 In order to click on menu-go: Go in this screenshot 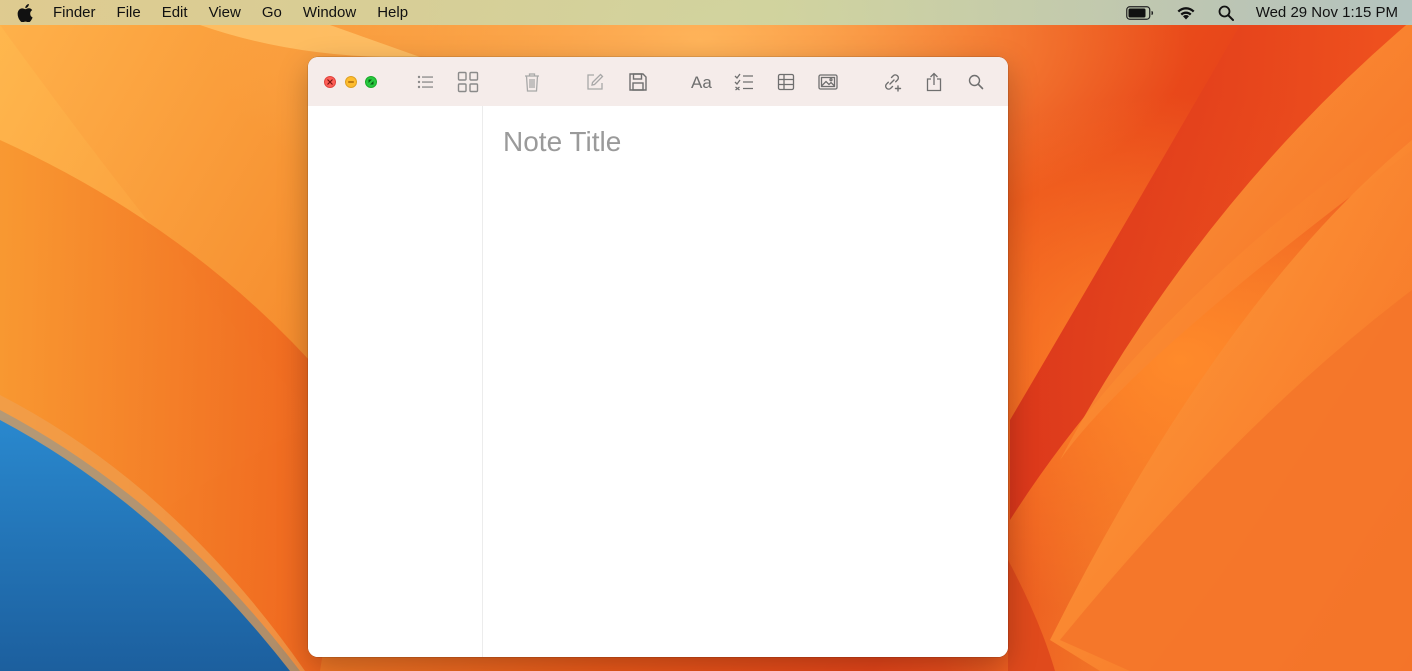, I will do `click(272, 12)`.